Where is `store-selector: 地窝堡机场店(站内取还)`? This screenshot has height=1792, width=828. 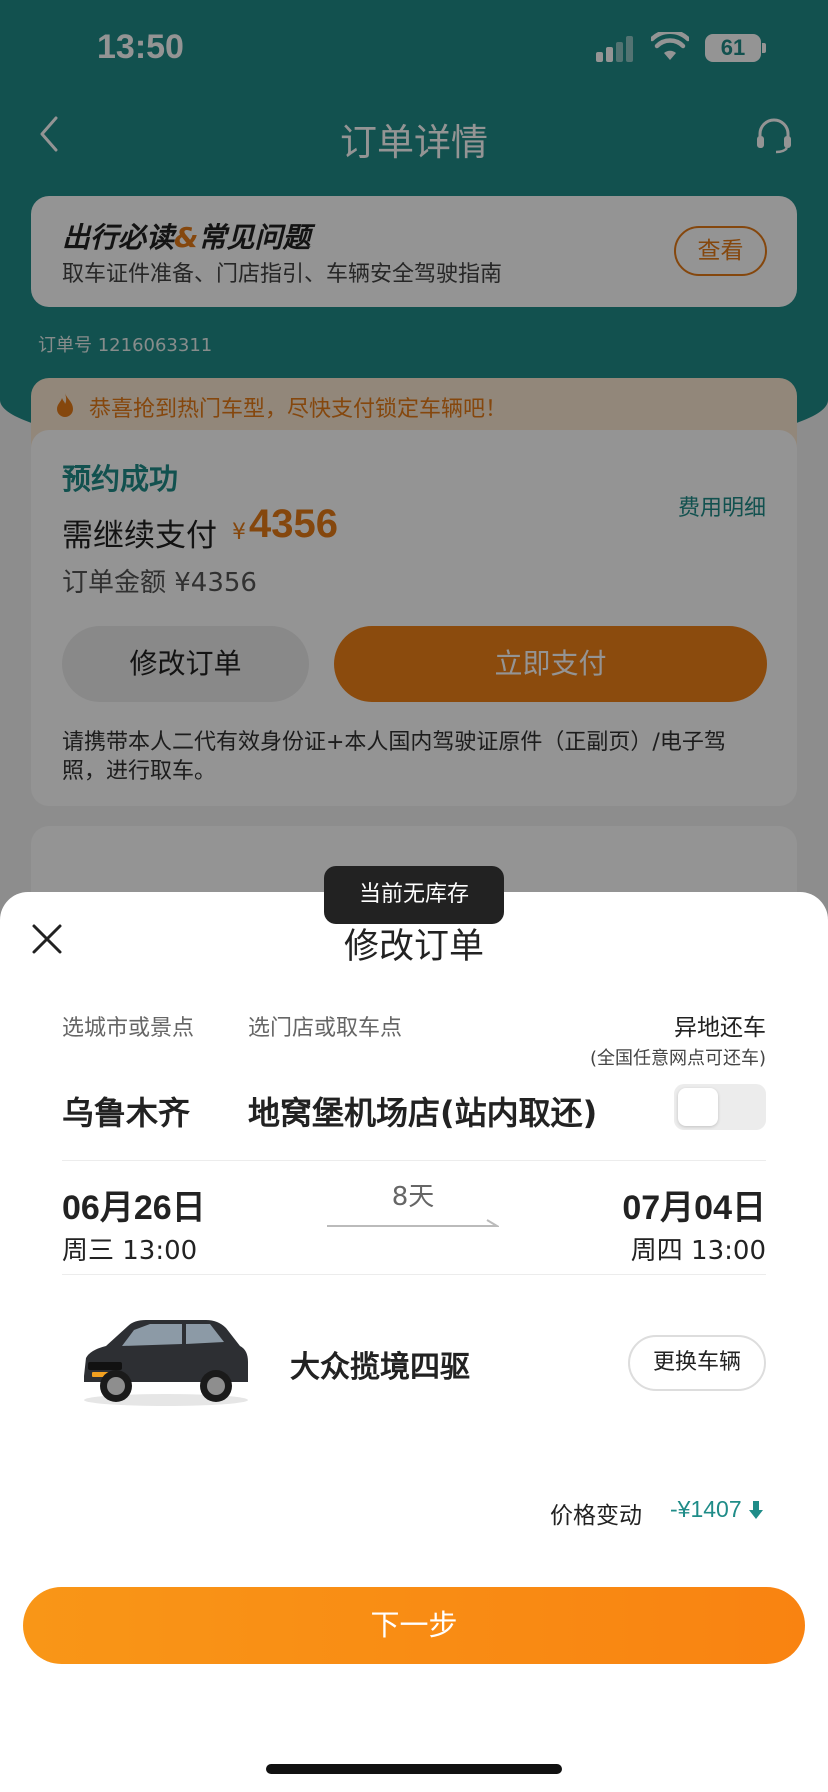
store-selector: 地窝堡机场店(站内取还) is located at coordinates (422, 1111).